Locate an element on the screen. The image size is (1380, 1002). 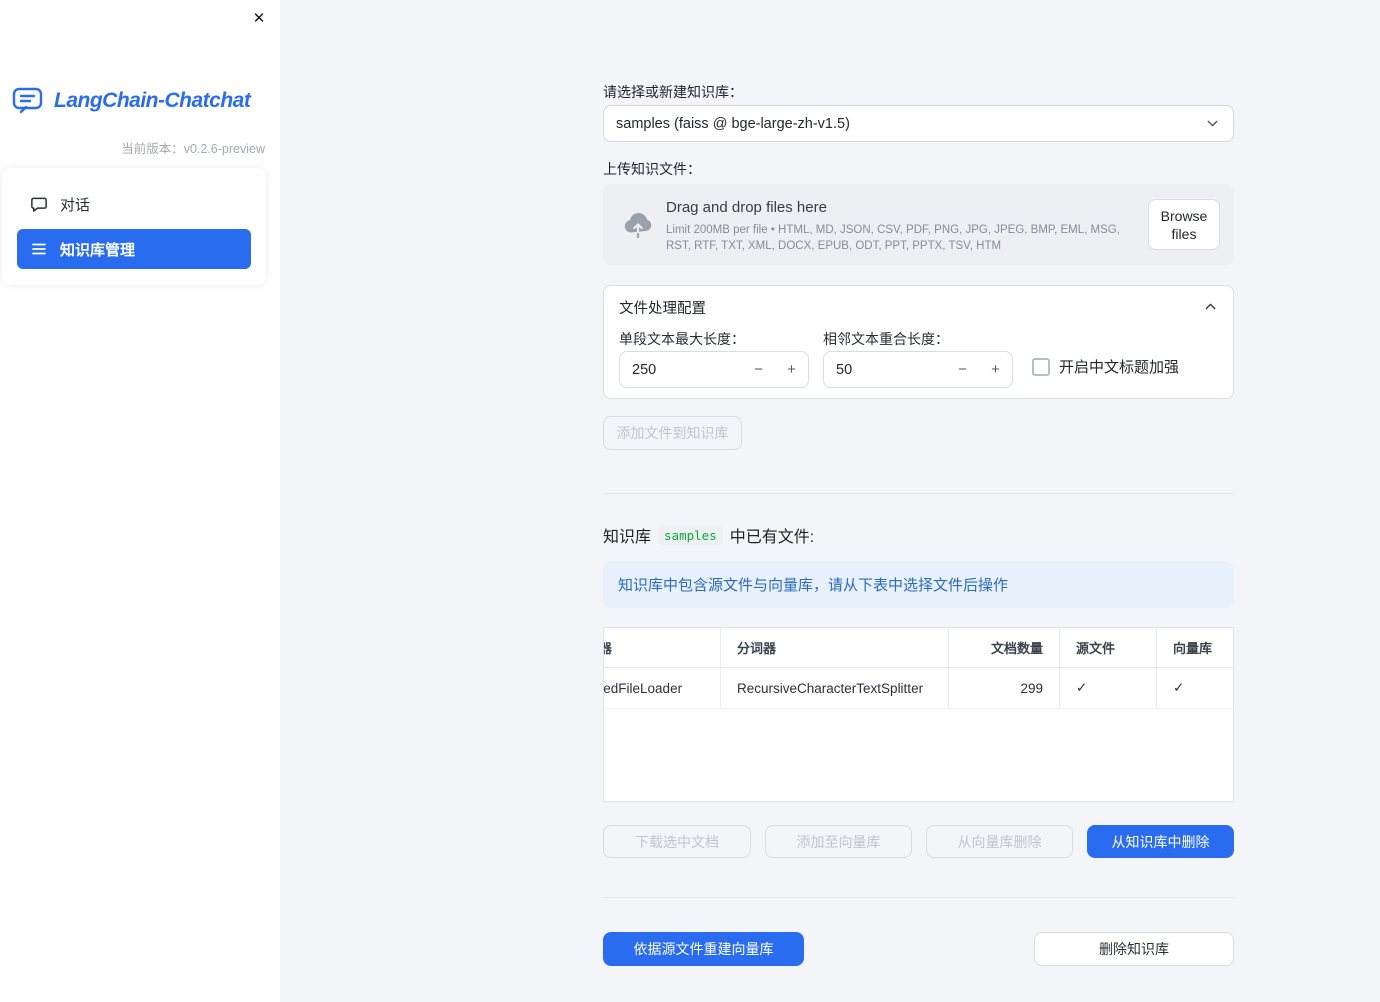
sidebar-menu: 对话 知识库管理 is located at coordinates (134, 226).